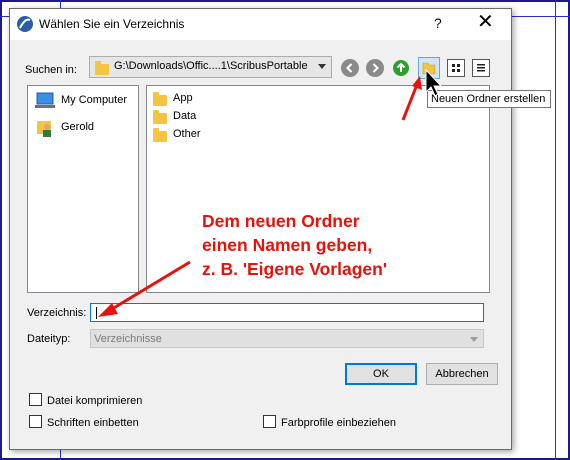 The image size is (570, 460). Describe the element at coordinates (45, 100) in the screenshot. I see `computer-icon` at that location.